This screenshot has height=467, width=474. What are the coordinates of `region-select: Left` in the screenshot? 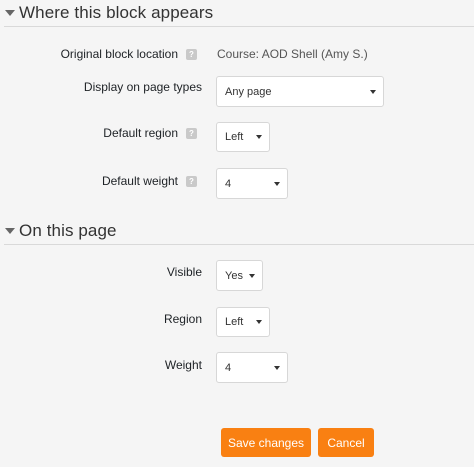 It's located at (243, 322).